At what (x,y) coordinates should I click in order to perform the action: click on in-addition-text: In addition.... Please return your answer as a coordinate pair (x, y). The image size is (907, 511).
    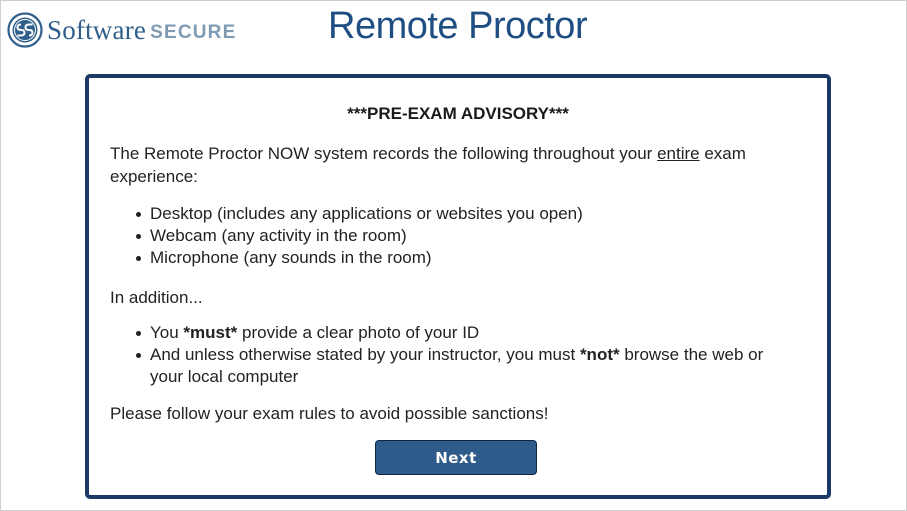
    Looking at the image, I should click on (156, 297).